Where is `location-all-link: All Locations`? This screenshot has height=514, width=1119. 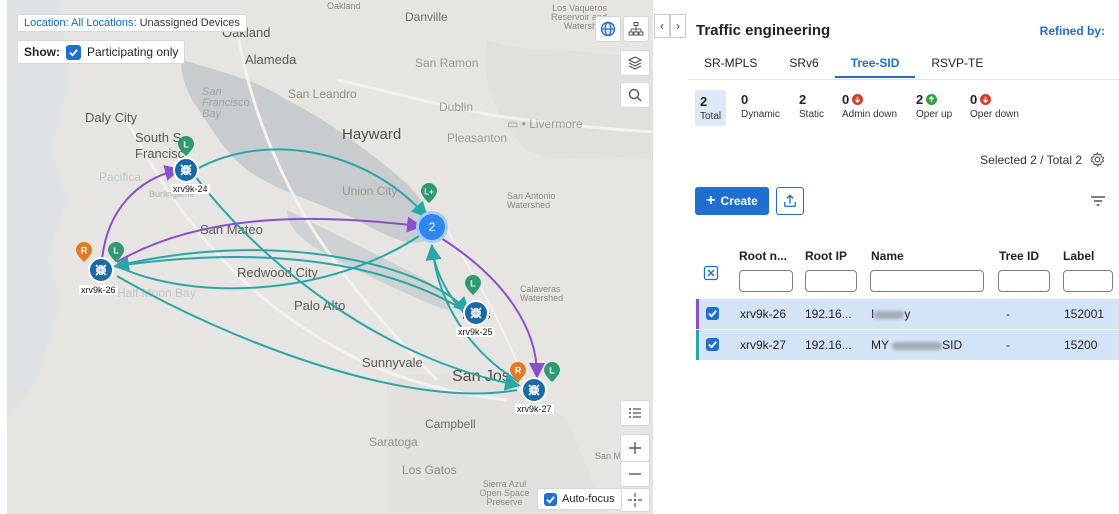
location-all-link: All Locations is located at coordinates (102, 23).